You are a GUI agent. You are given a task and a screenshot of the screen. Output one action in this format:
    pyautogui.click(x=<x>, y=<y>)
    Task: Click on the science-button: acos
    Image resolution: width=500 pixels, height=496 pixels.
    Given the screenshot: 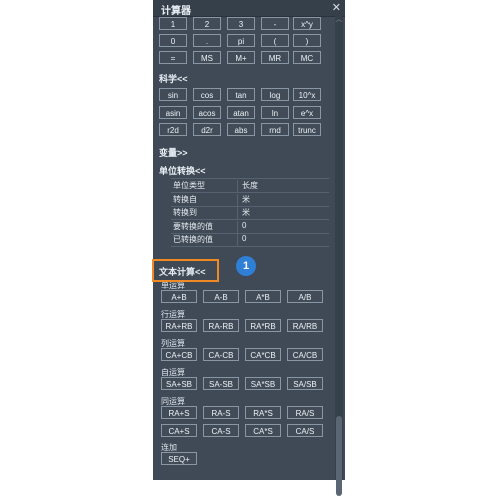 What is the action you would take?
    pyautogui.click(x=207, y=112)
    